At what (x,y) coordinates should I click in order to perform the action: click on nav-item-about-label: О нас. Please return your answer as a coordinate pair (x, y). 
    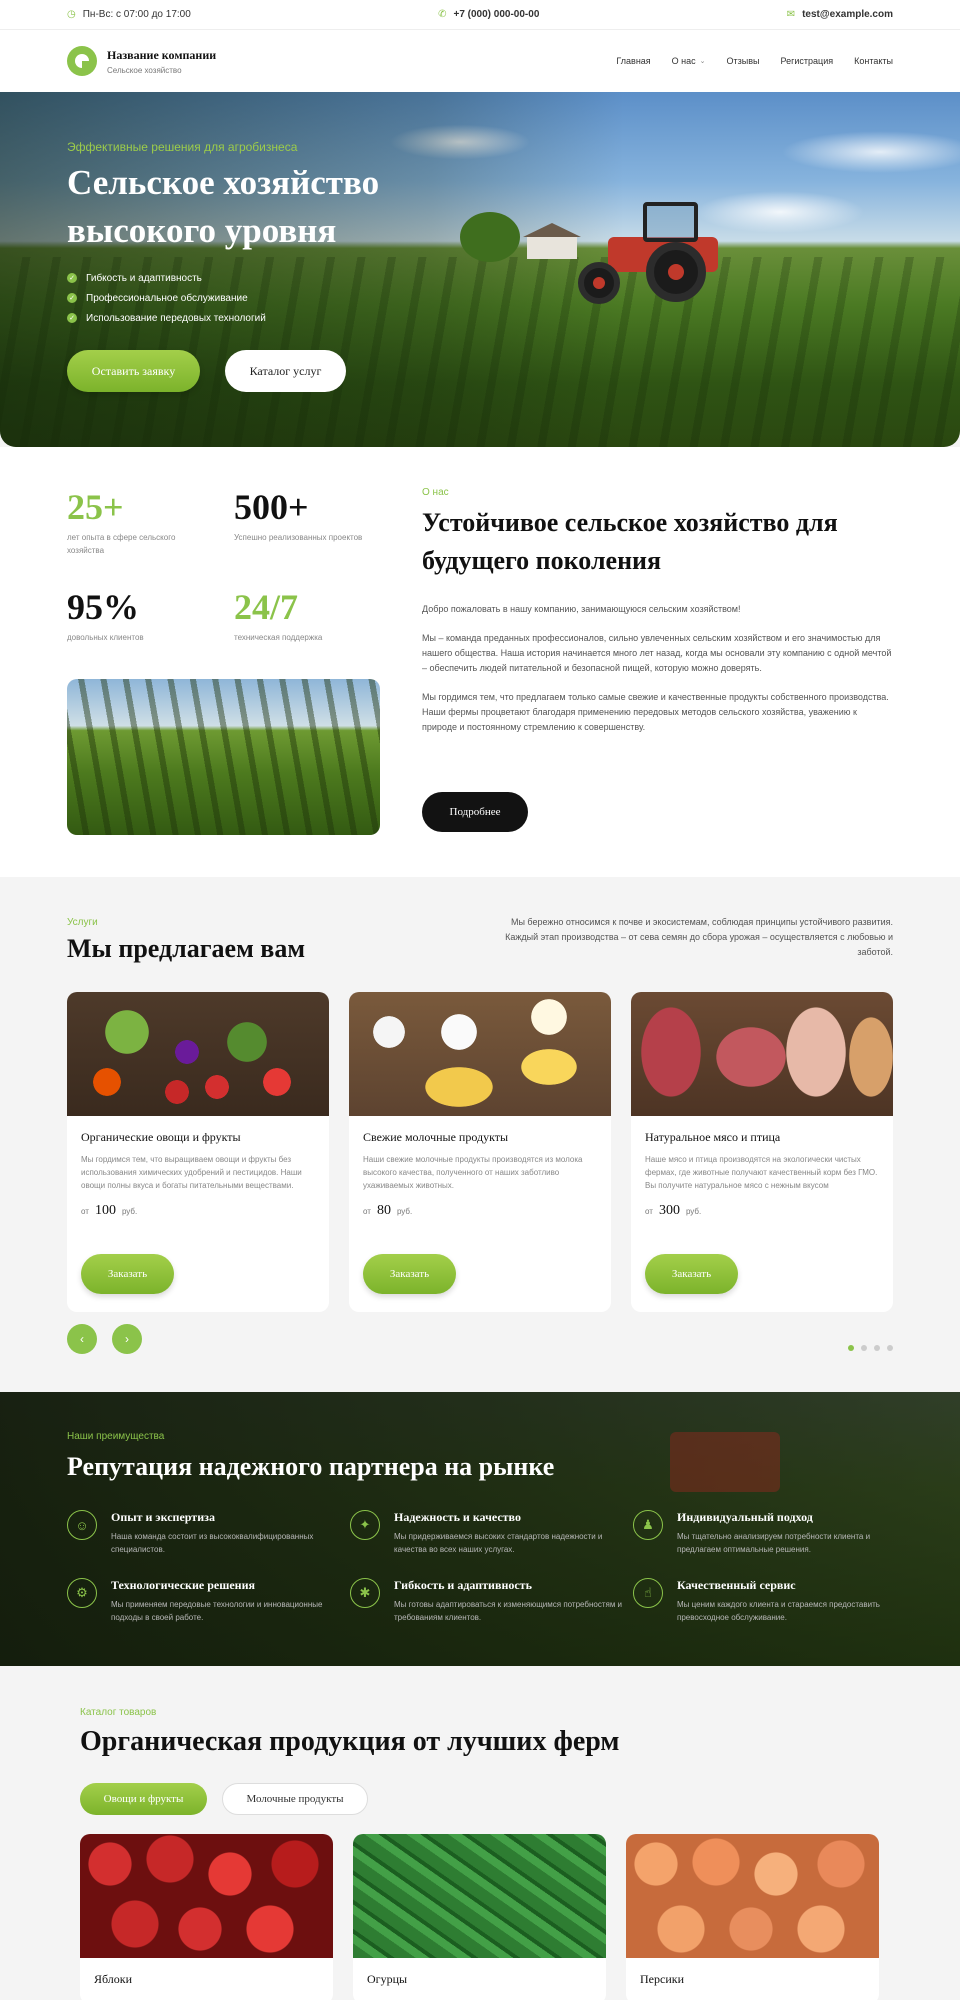
    Looking at the image, I should click on (683, 61).